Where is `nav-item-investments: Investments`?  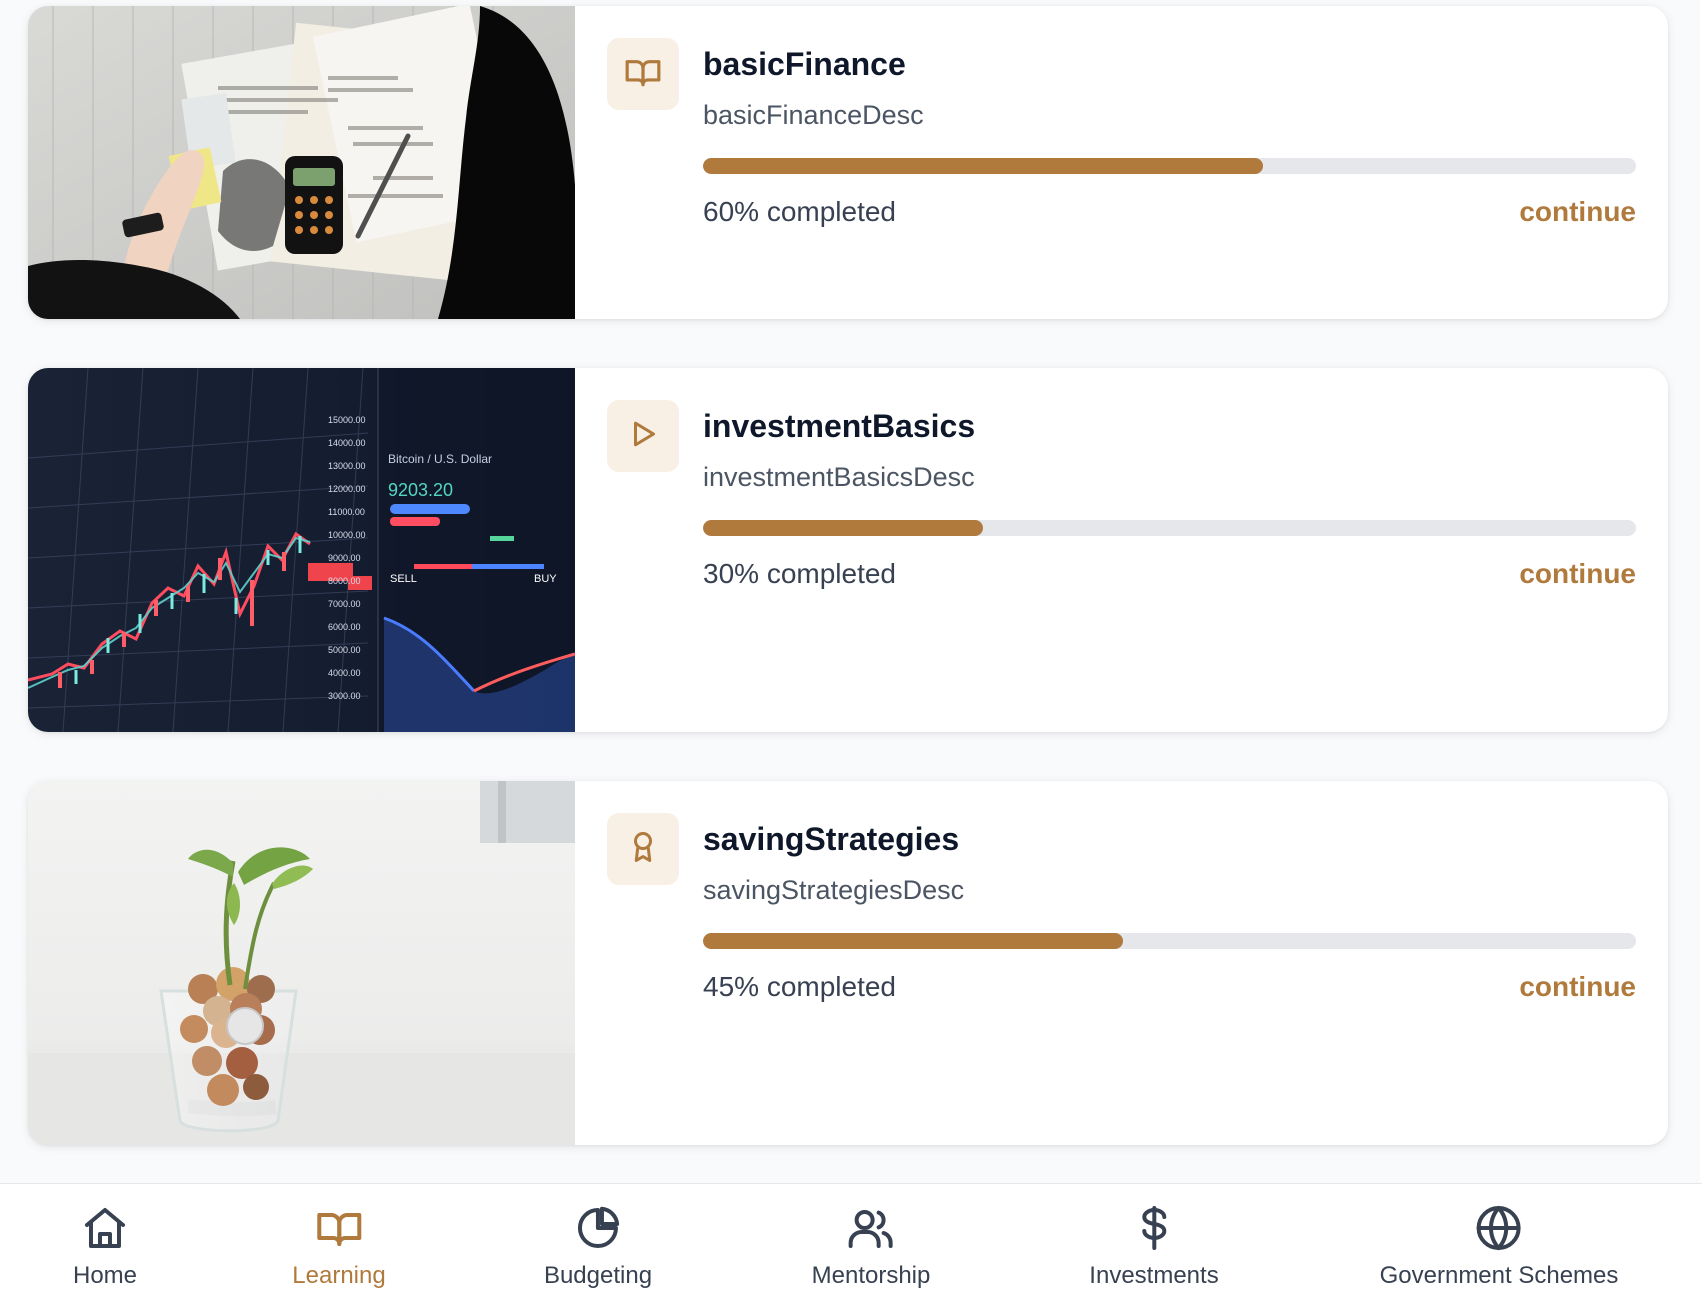
nav-item-investments: Investments is located at coordinates (1154, 1246).